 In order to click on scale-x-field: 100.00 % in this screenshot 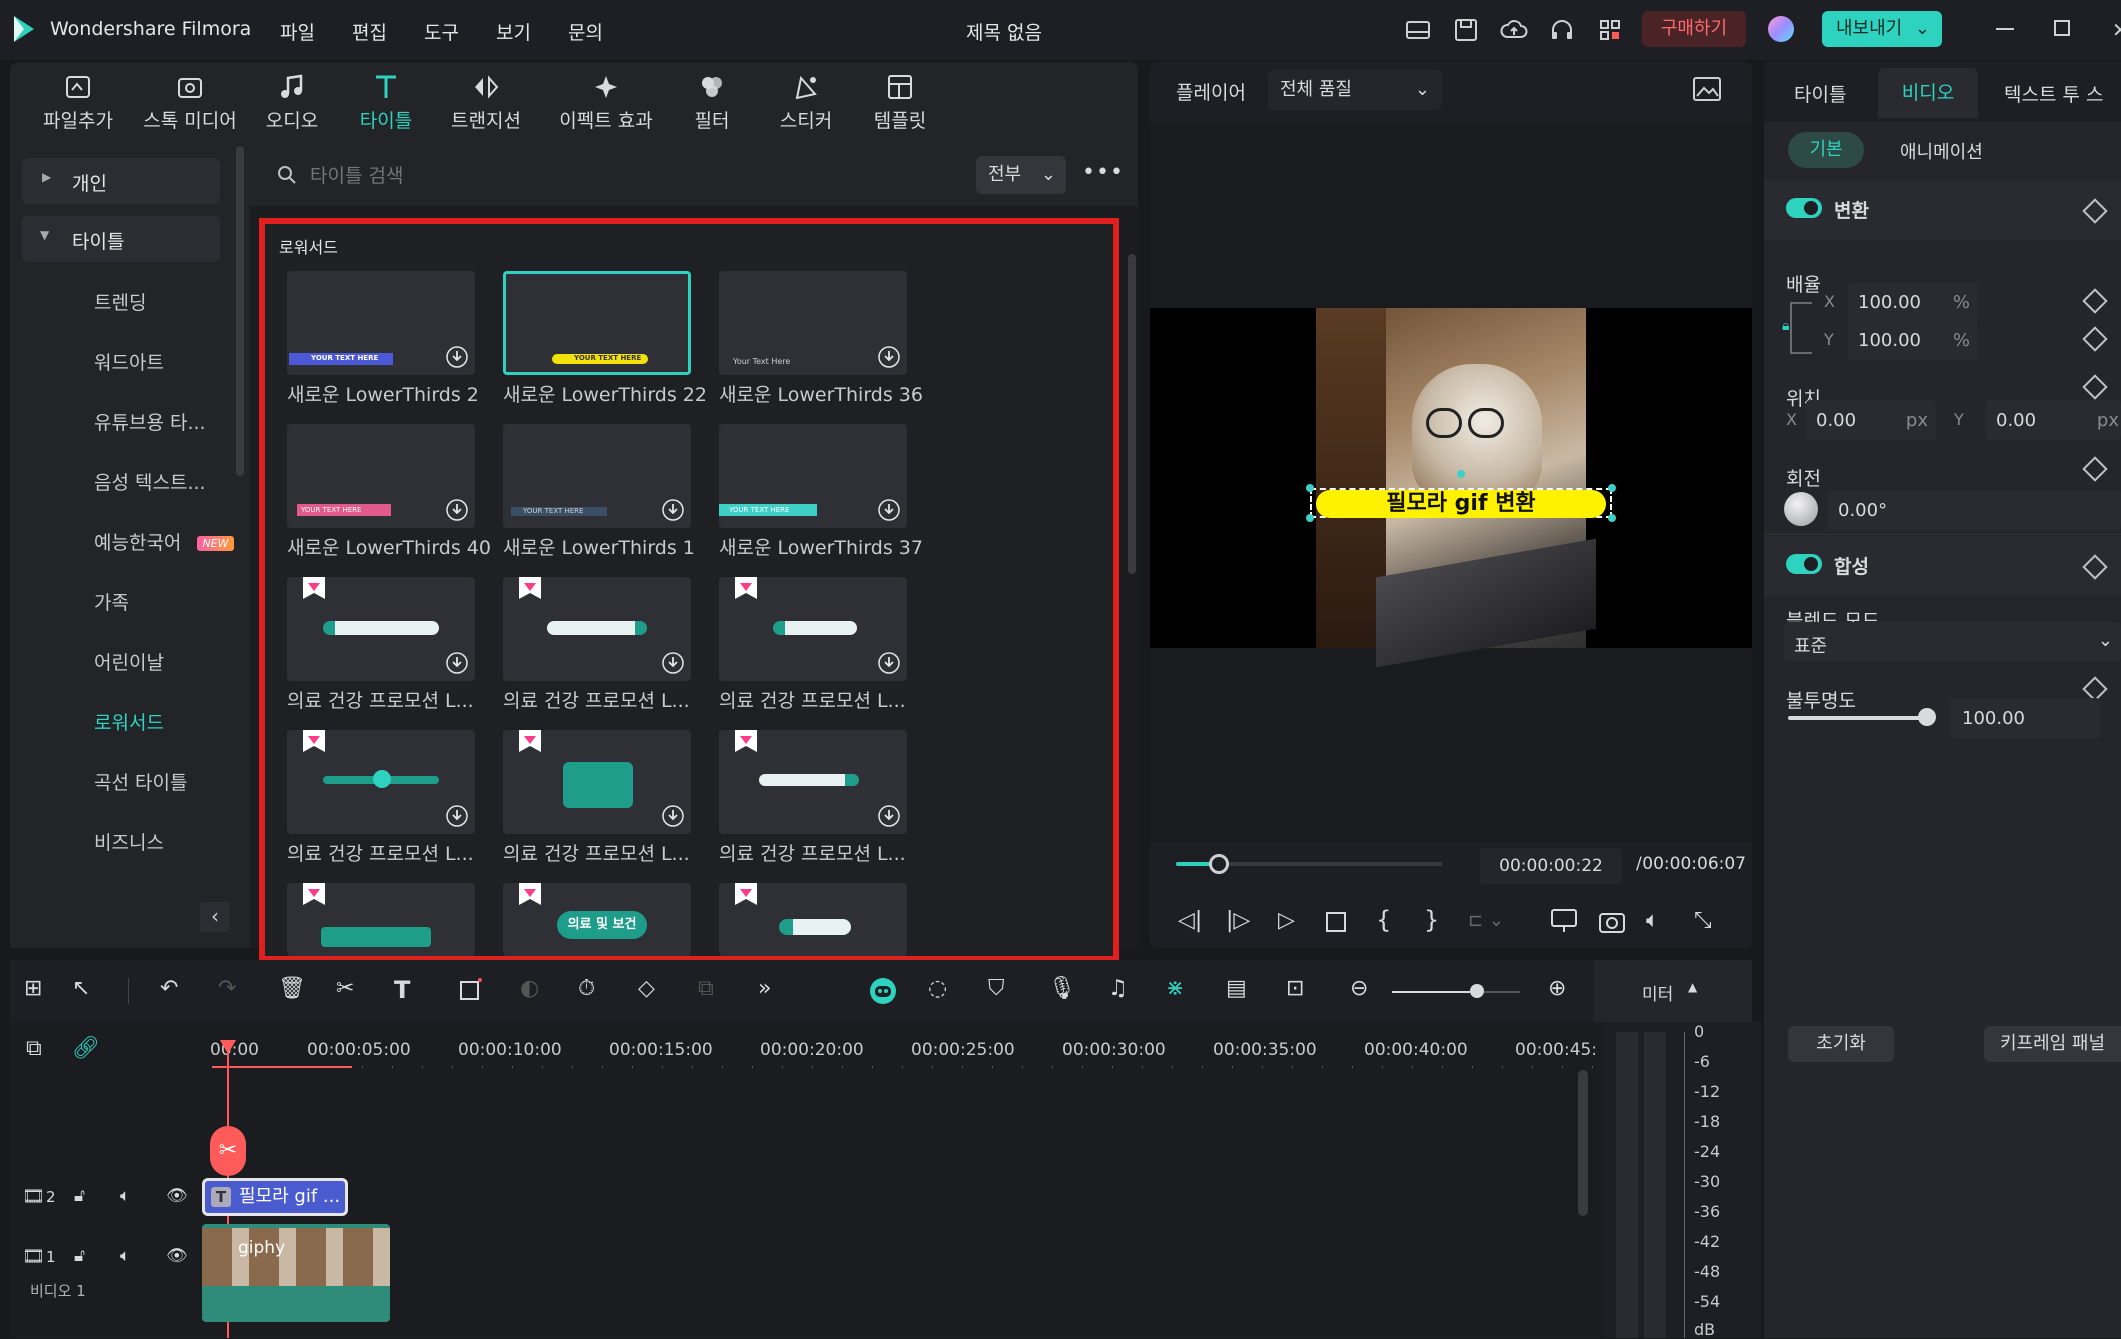, I will do `click(1913, 302)`.